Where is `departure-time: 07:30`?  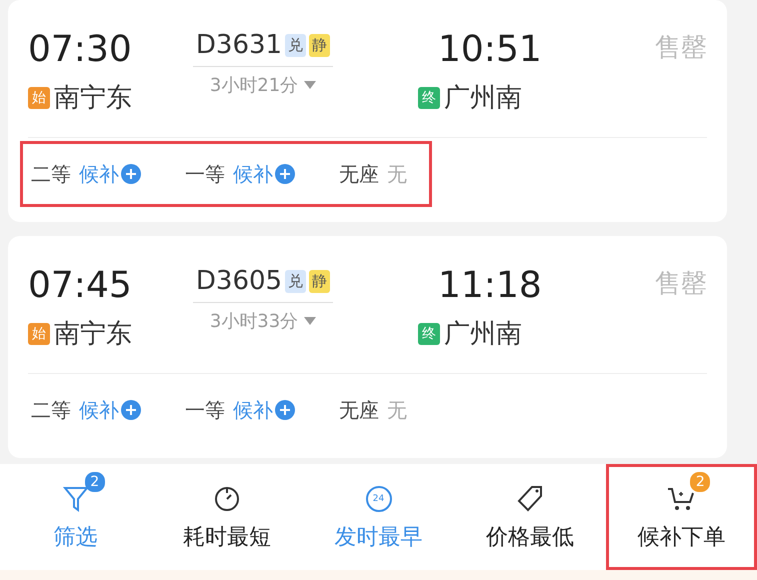
departure-time: 07:30 is located at coordinates (80, 50).